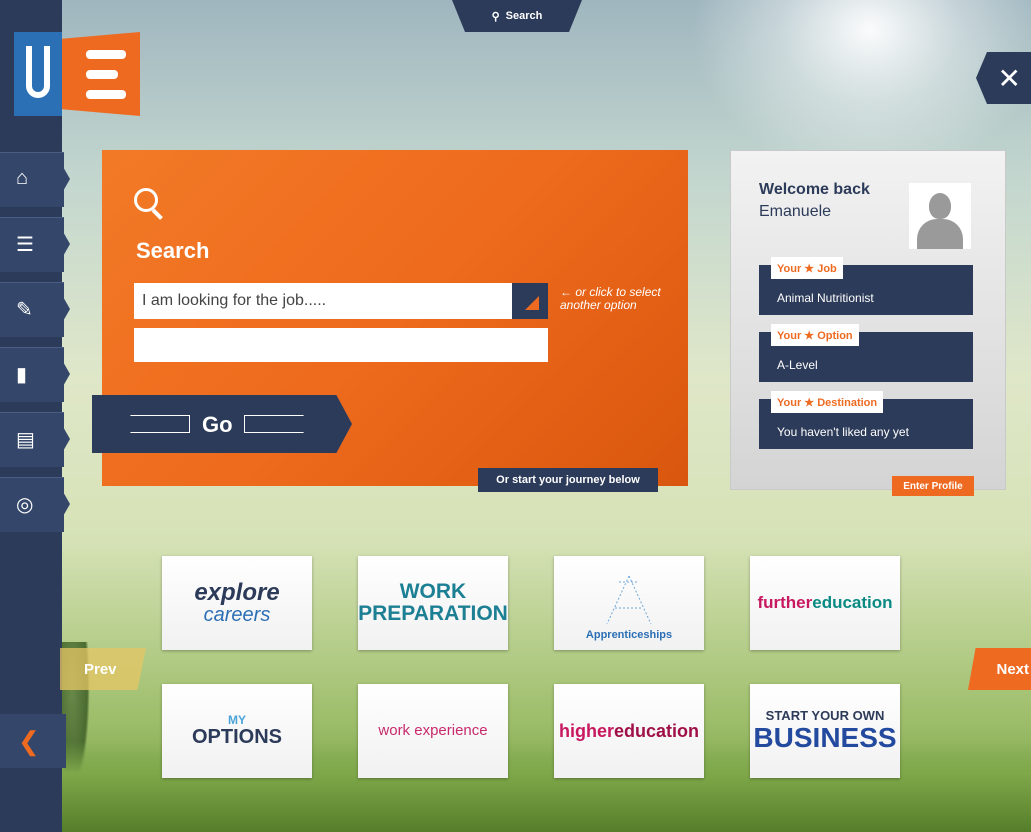  I want to click on apprenticeship-a-icon, so click(629, 600).